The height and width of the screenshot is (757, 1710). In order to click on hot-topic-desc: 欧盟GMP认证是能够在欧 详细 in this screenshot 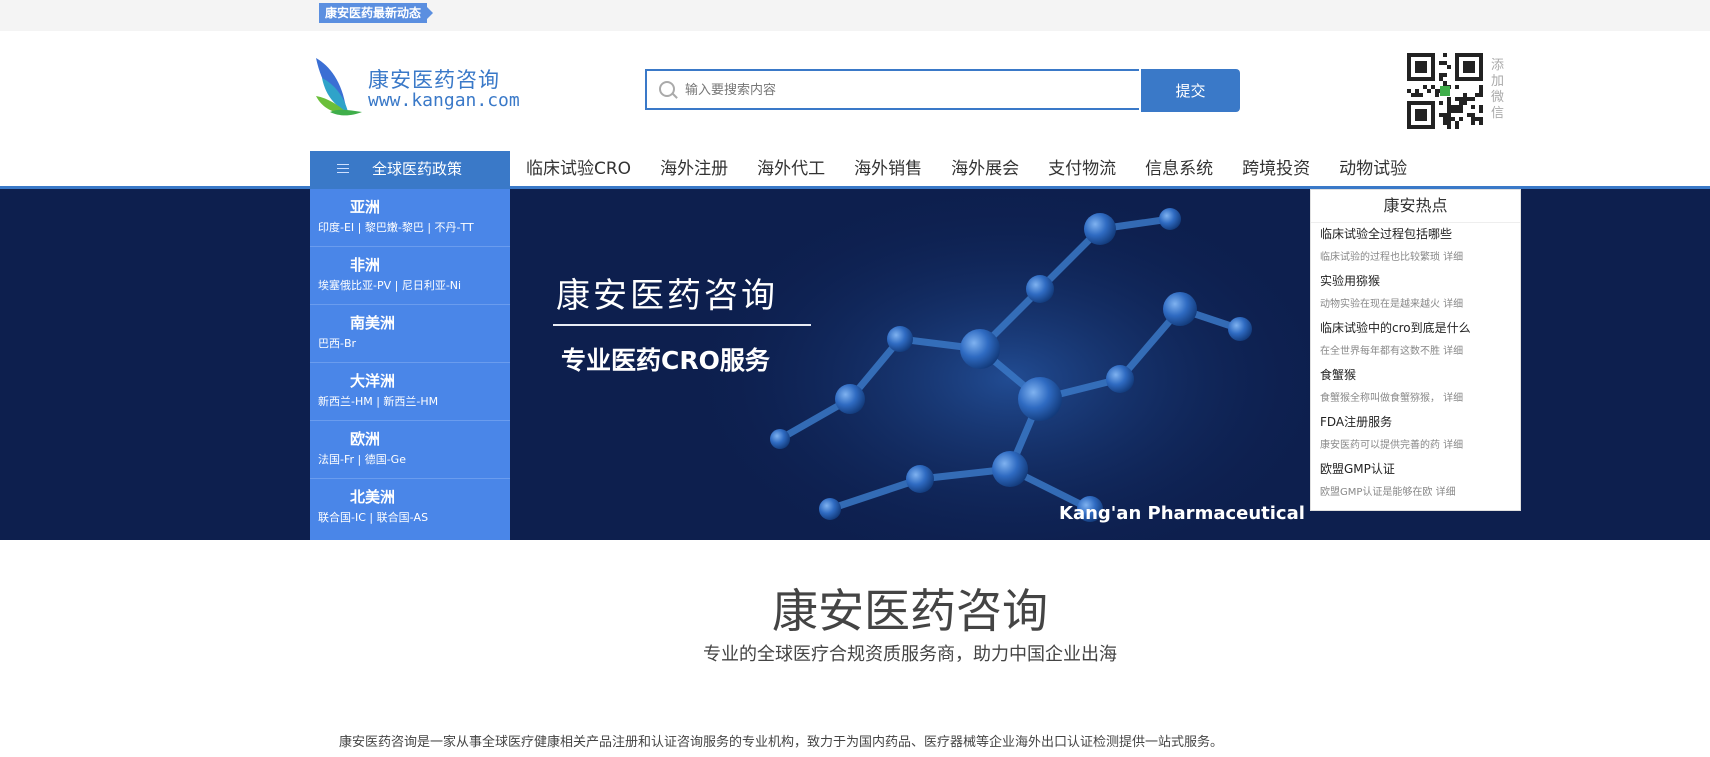, I will do `click(1420, 493)`.